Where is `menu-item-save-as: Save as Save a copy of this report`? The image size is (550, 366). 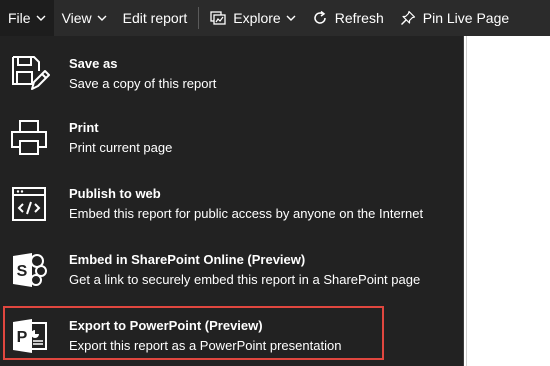 menu-item-save-as: Save as Save a copy of this report is located at coordinates (232, 77).